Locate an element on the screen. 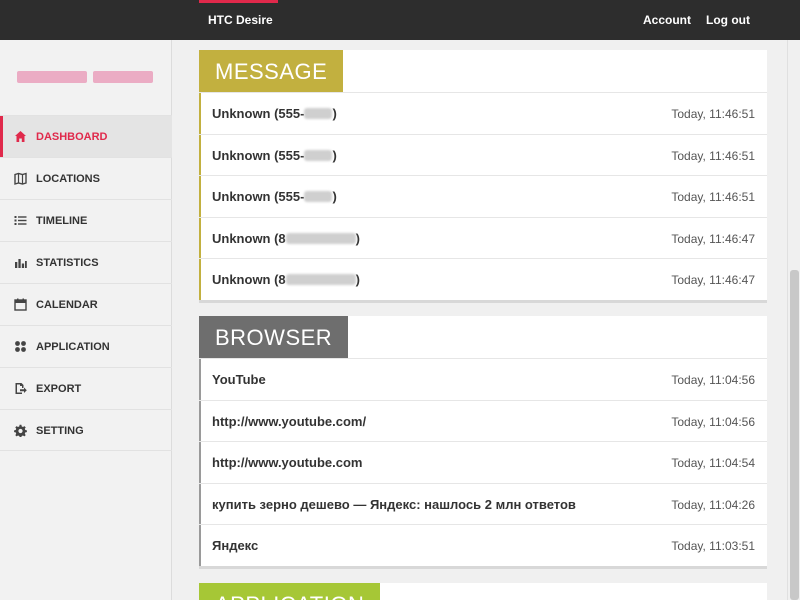 The height and width of the screenshot is (600, 800). sidebar-item-dashboard: DASHBOARD is located at coordinates (86, 136).